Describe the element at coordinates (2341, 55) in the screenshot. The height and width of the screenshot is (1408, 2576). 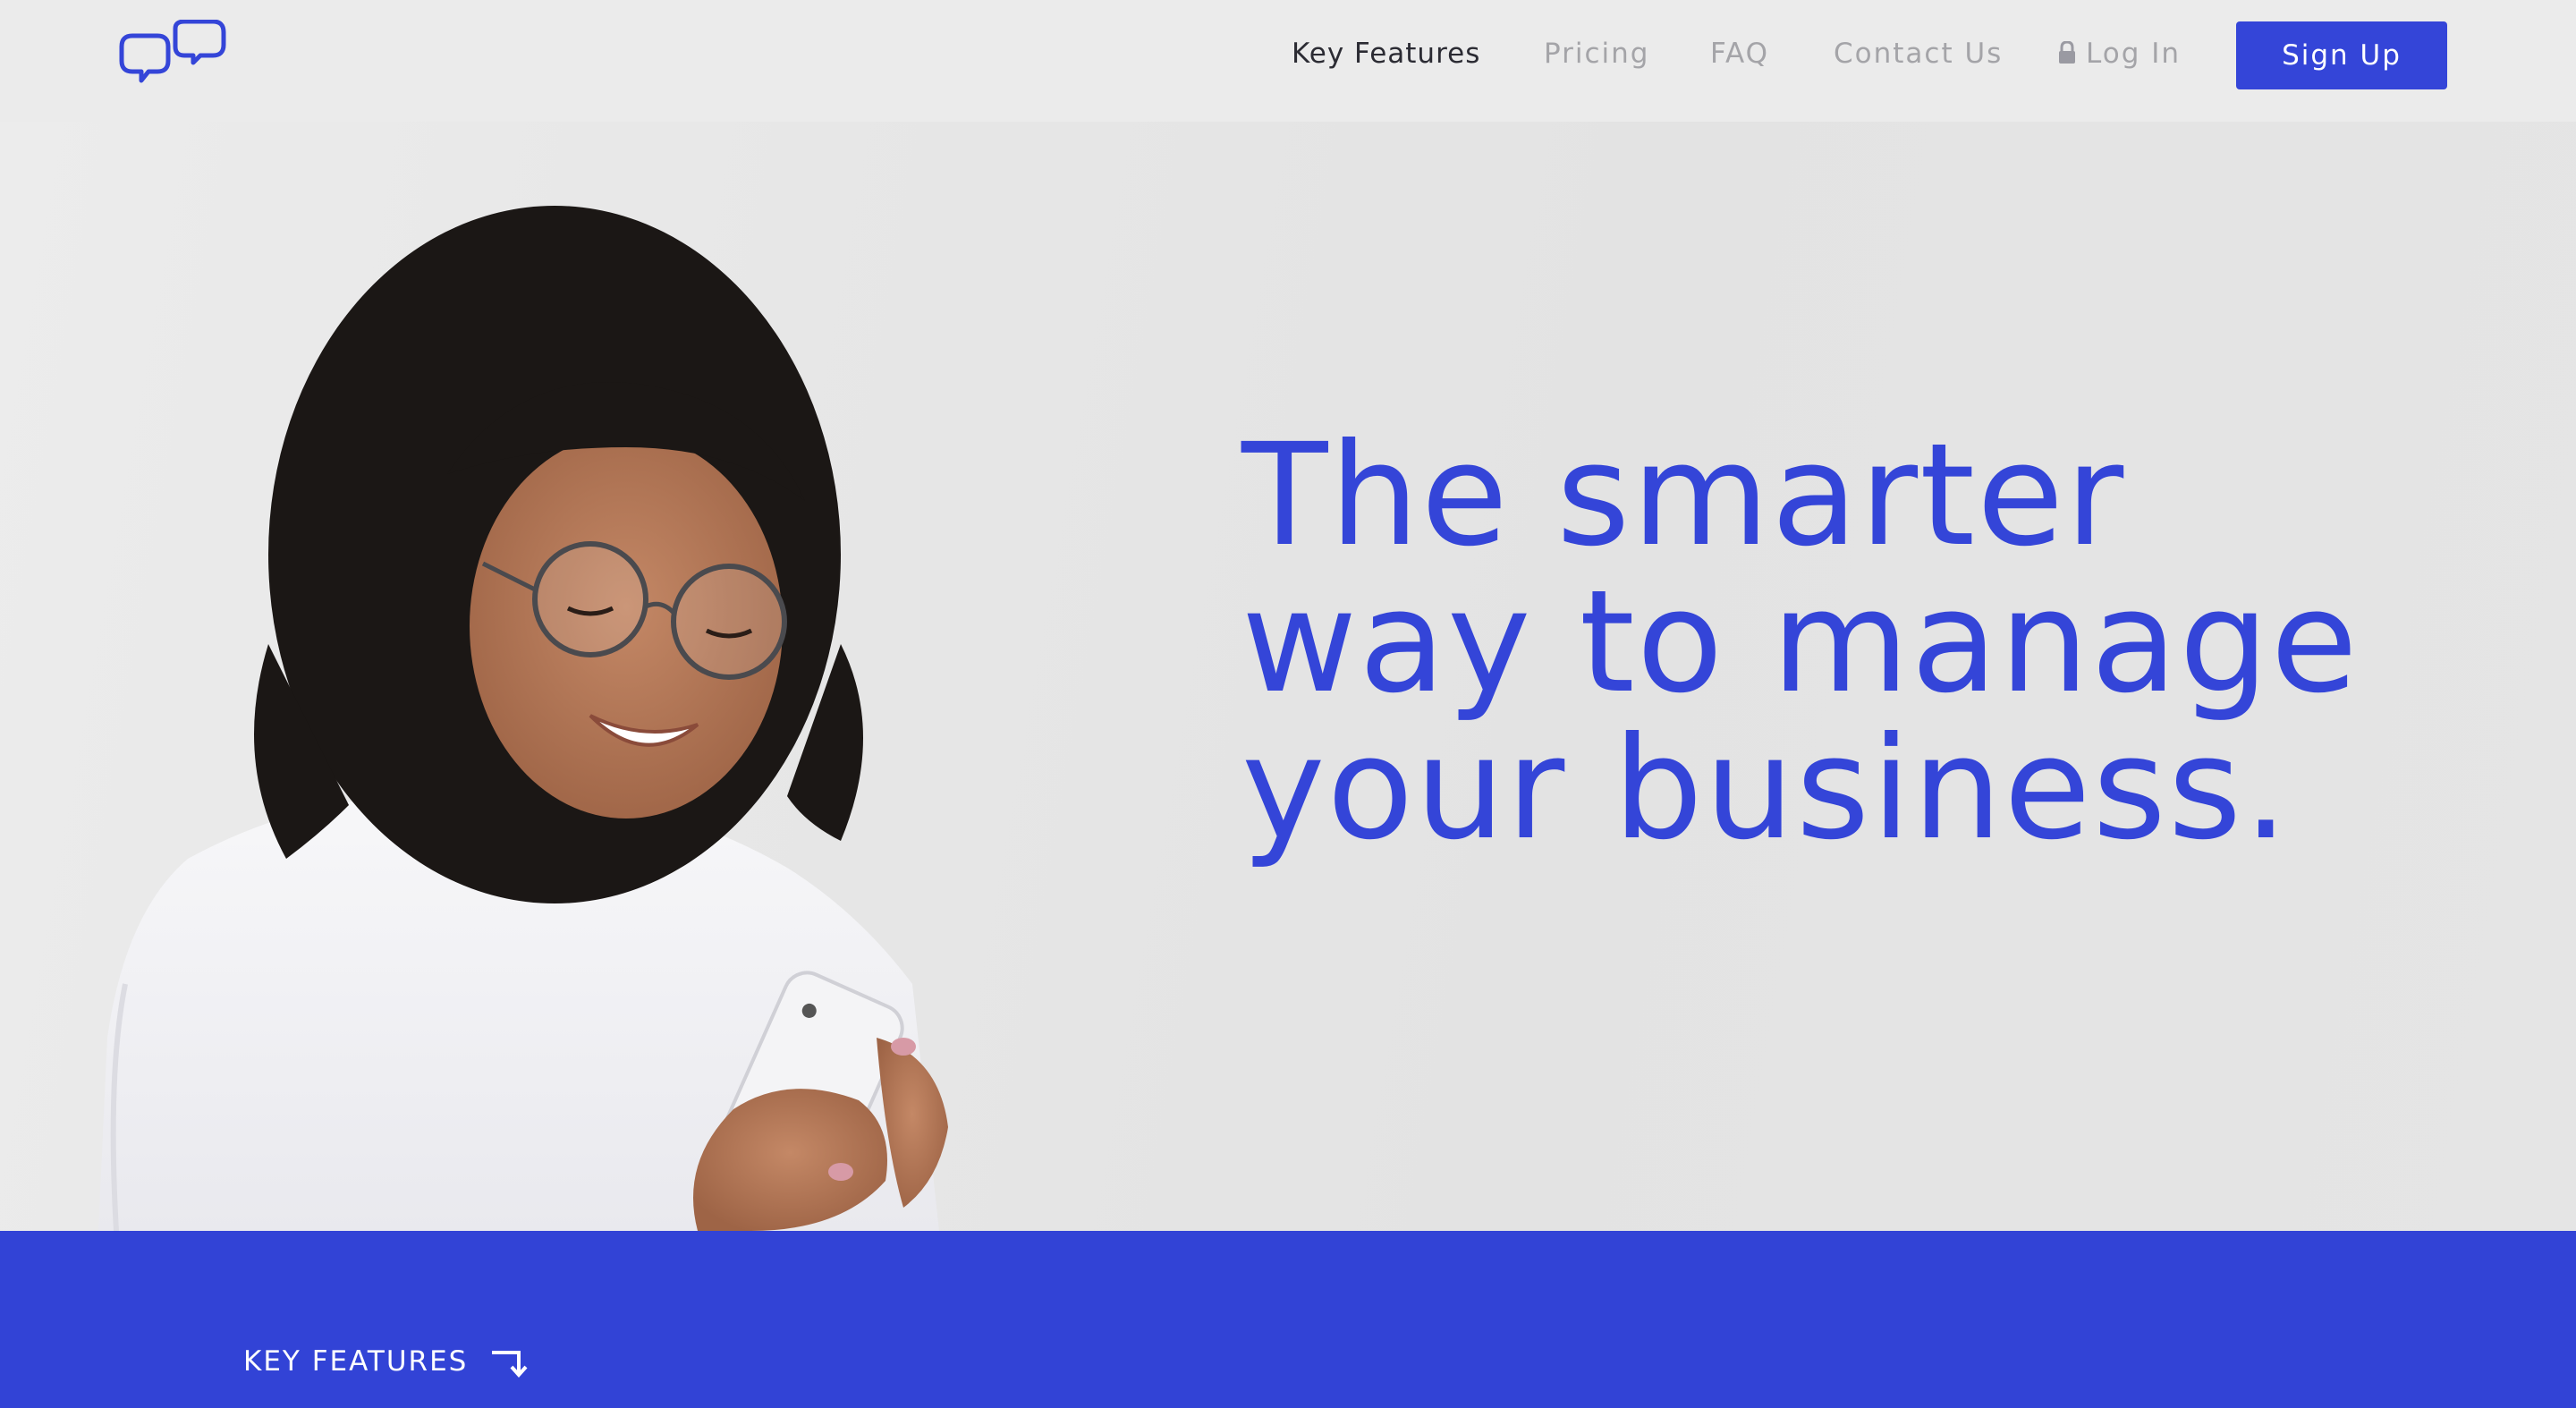
I see `sign-up-button: Sign Up` at that location.